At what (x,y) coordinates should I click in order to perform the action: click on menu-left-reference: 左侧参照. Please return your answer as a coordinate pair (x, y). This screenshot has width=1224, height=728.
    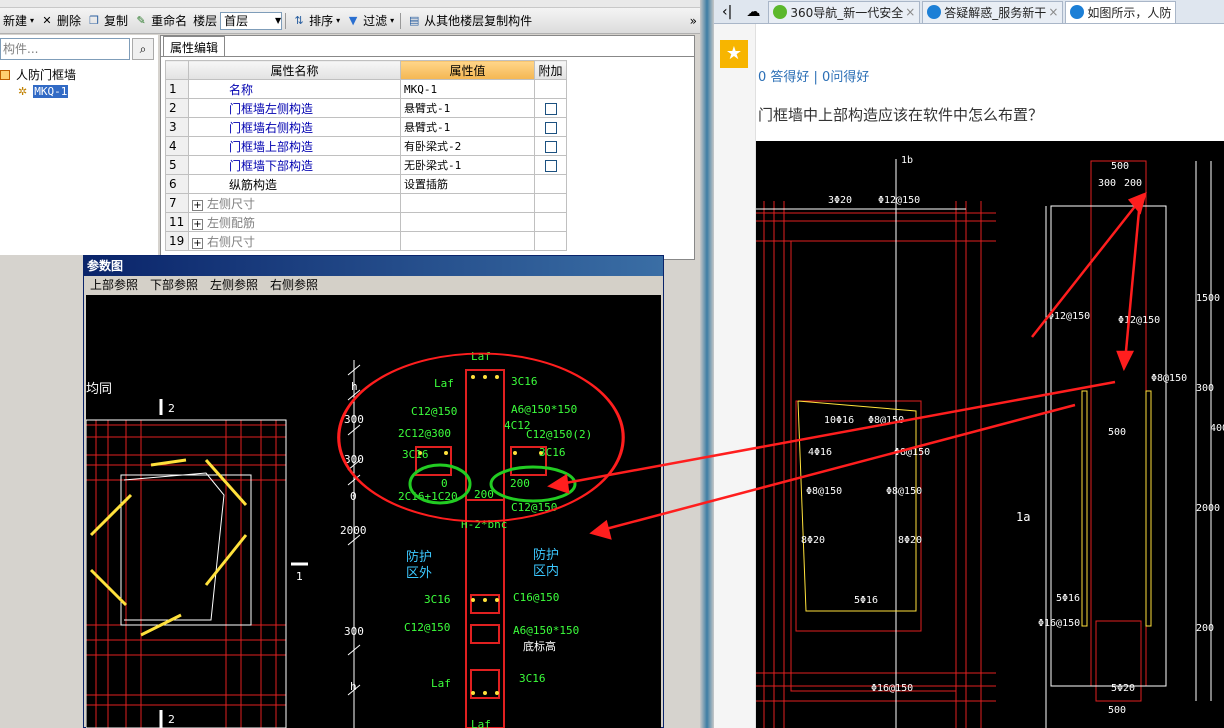
    Looking at the image, I should click on (234, 285).